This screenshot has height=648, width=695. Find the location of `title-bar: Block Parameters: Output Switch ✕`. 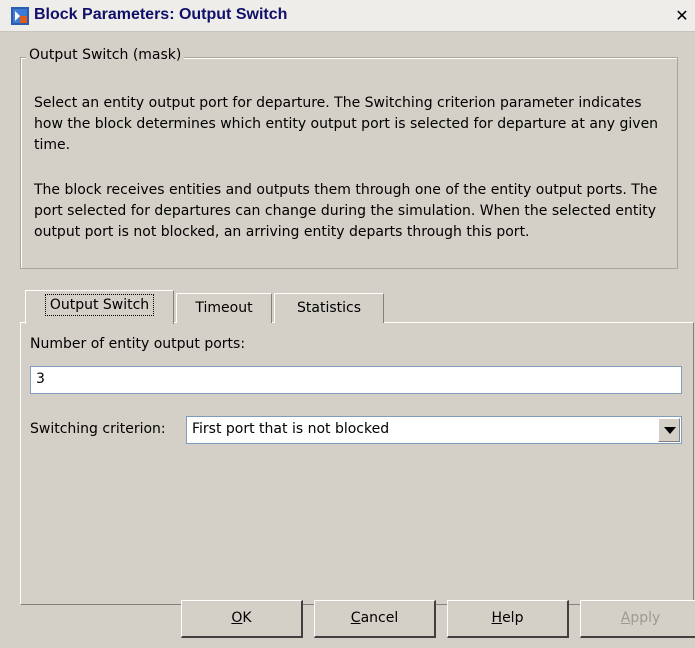

title-bar: Block Parameters: Output Switch ✕ is located at coordinates (347, 16).